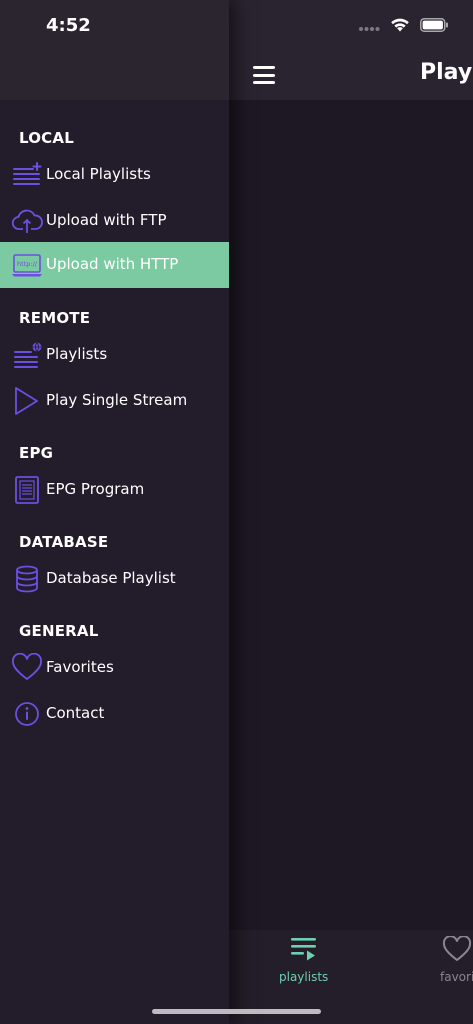 The image size is (473, 1024). What do you see at coordinates (434, 26) in the screenshot?
I see `battery-icon` at bounding box center [434, 26].